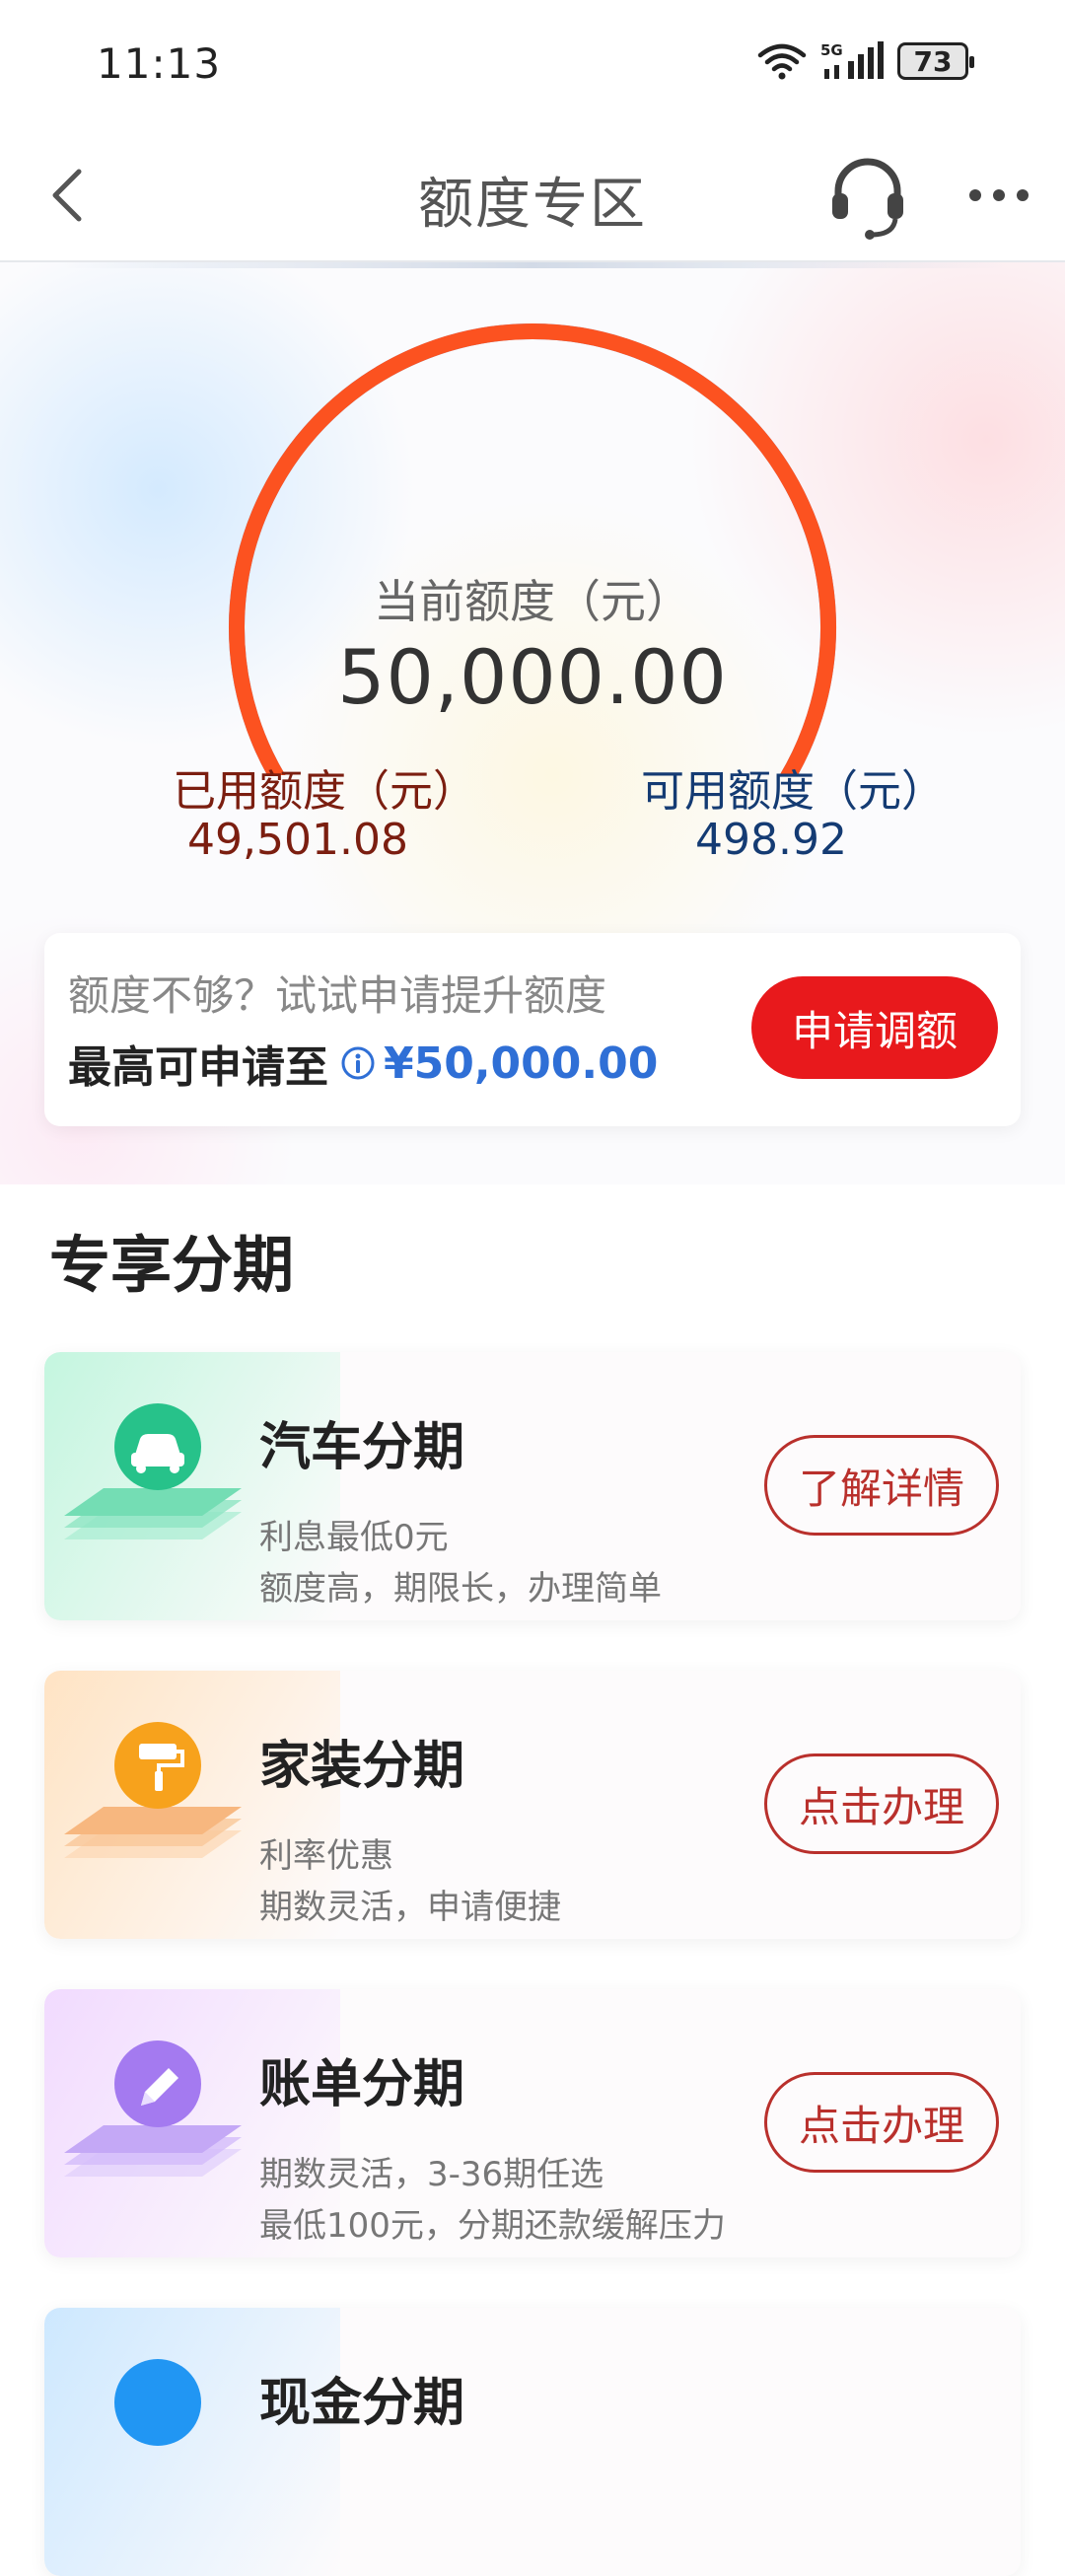 This screenshot has height=2576, width=1065. I want to click on raise-limit-card: 额度不够？试试申请提升额度 最高可申请至 ¥50,000.00 申请调额, so click(532, 1029).